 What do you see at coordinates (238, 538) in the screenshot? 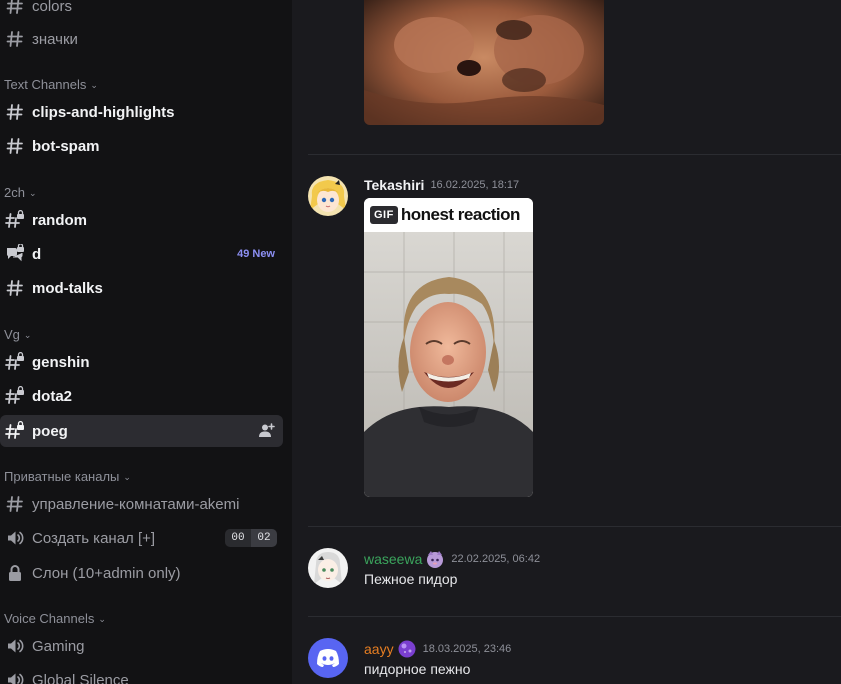
I see `current-users-count: 00` at bounding box center [238, 538].